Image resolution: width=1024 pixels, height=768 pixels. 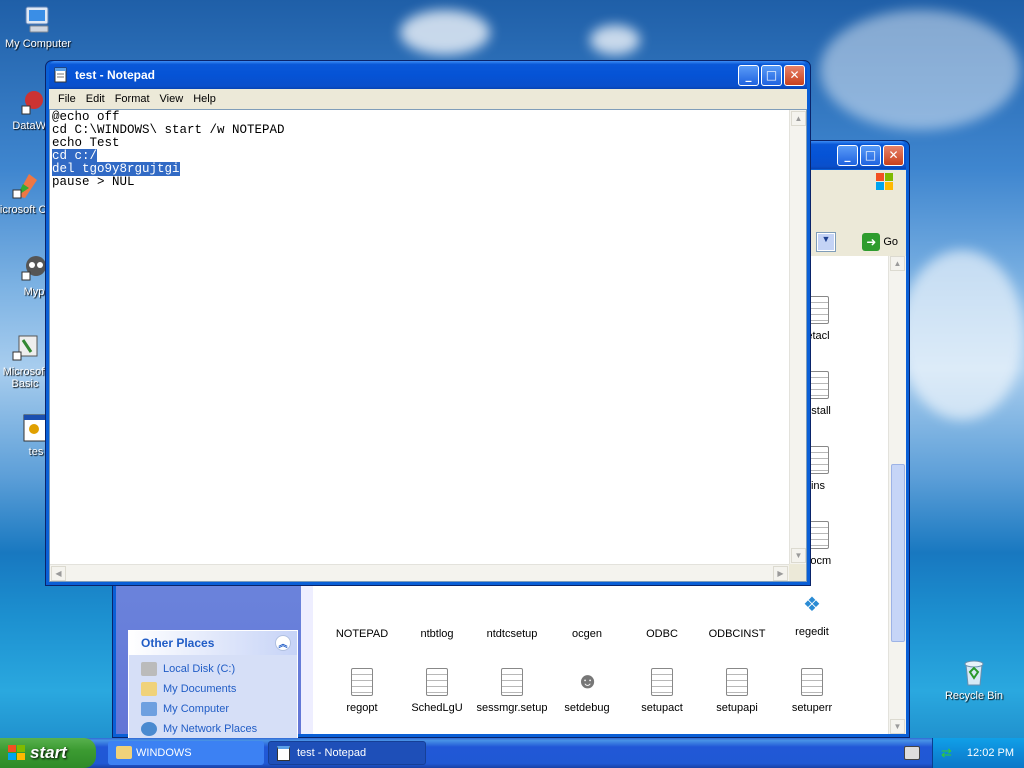 I want to click on file-item: sessmgr.setup, so click(x=512, y=691).